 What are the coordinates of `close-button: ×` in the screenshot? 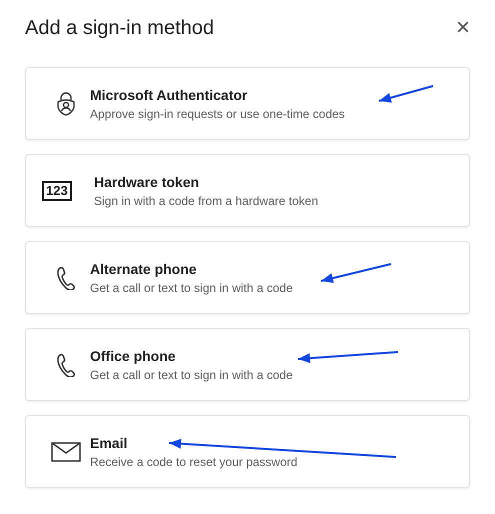 It's located at (463, 28).